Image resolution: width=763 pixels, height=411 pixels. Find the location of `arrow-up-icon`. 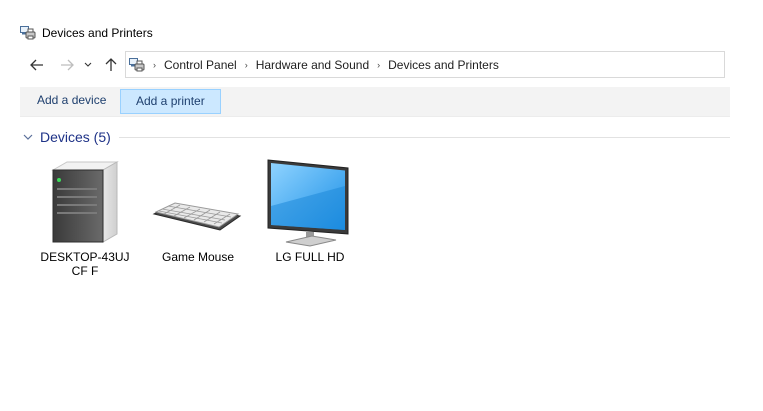

arrow-up-icon is located at coordinates (111, 64).